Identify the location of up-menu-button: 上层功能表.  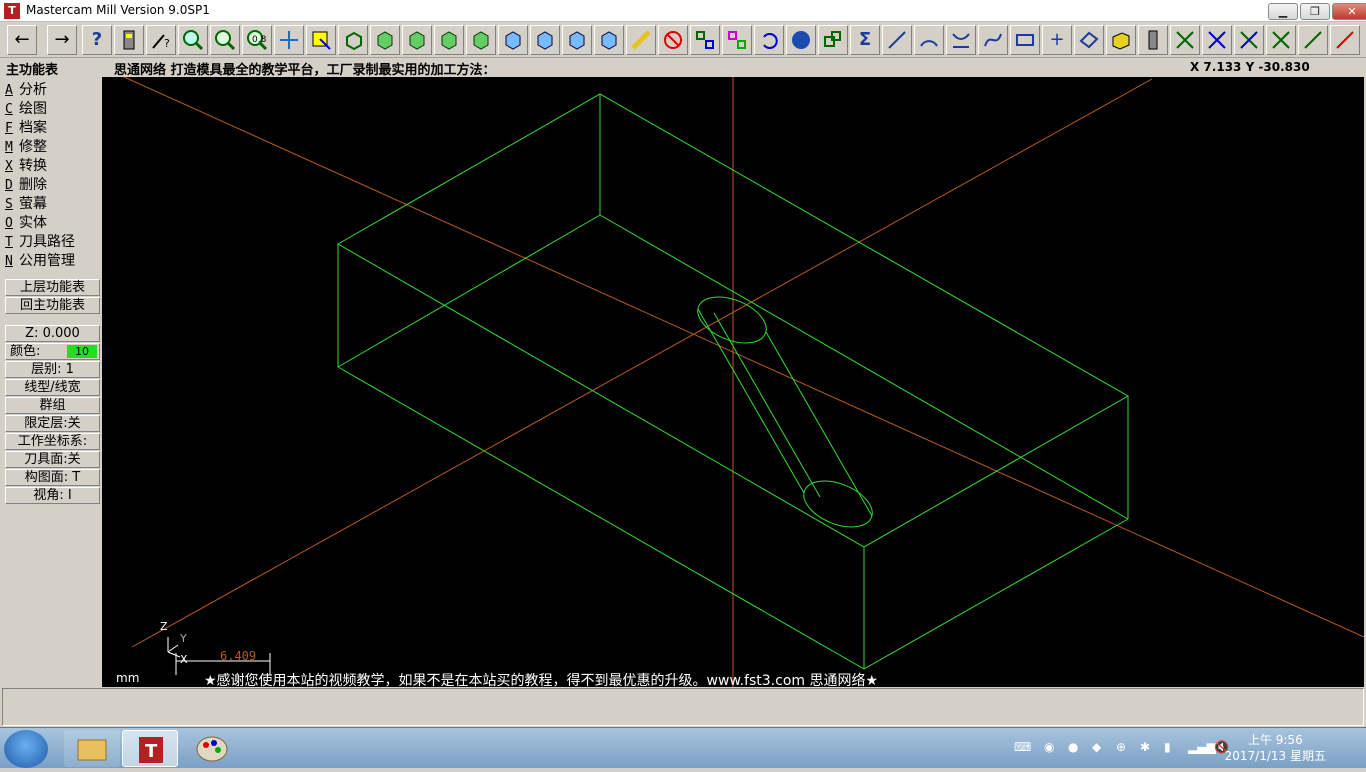
(52, 287).